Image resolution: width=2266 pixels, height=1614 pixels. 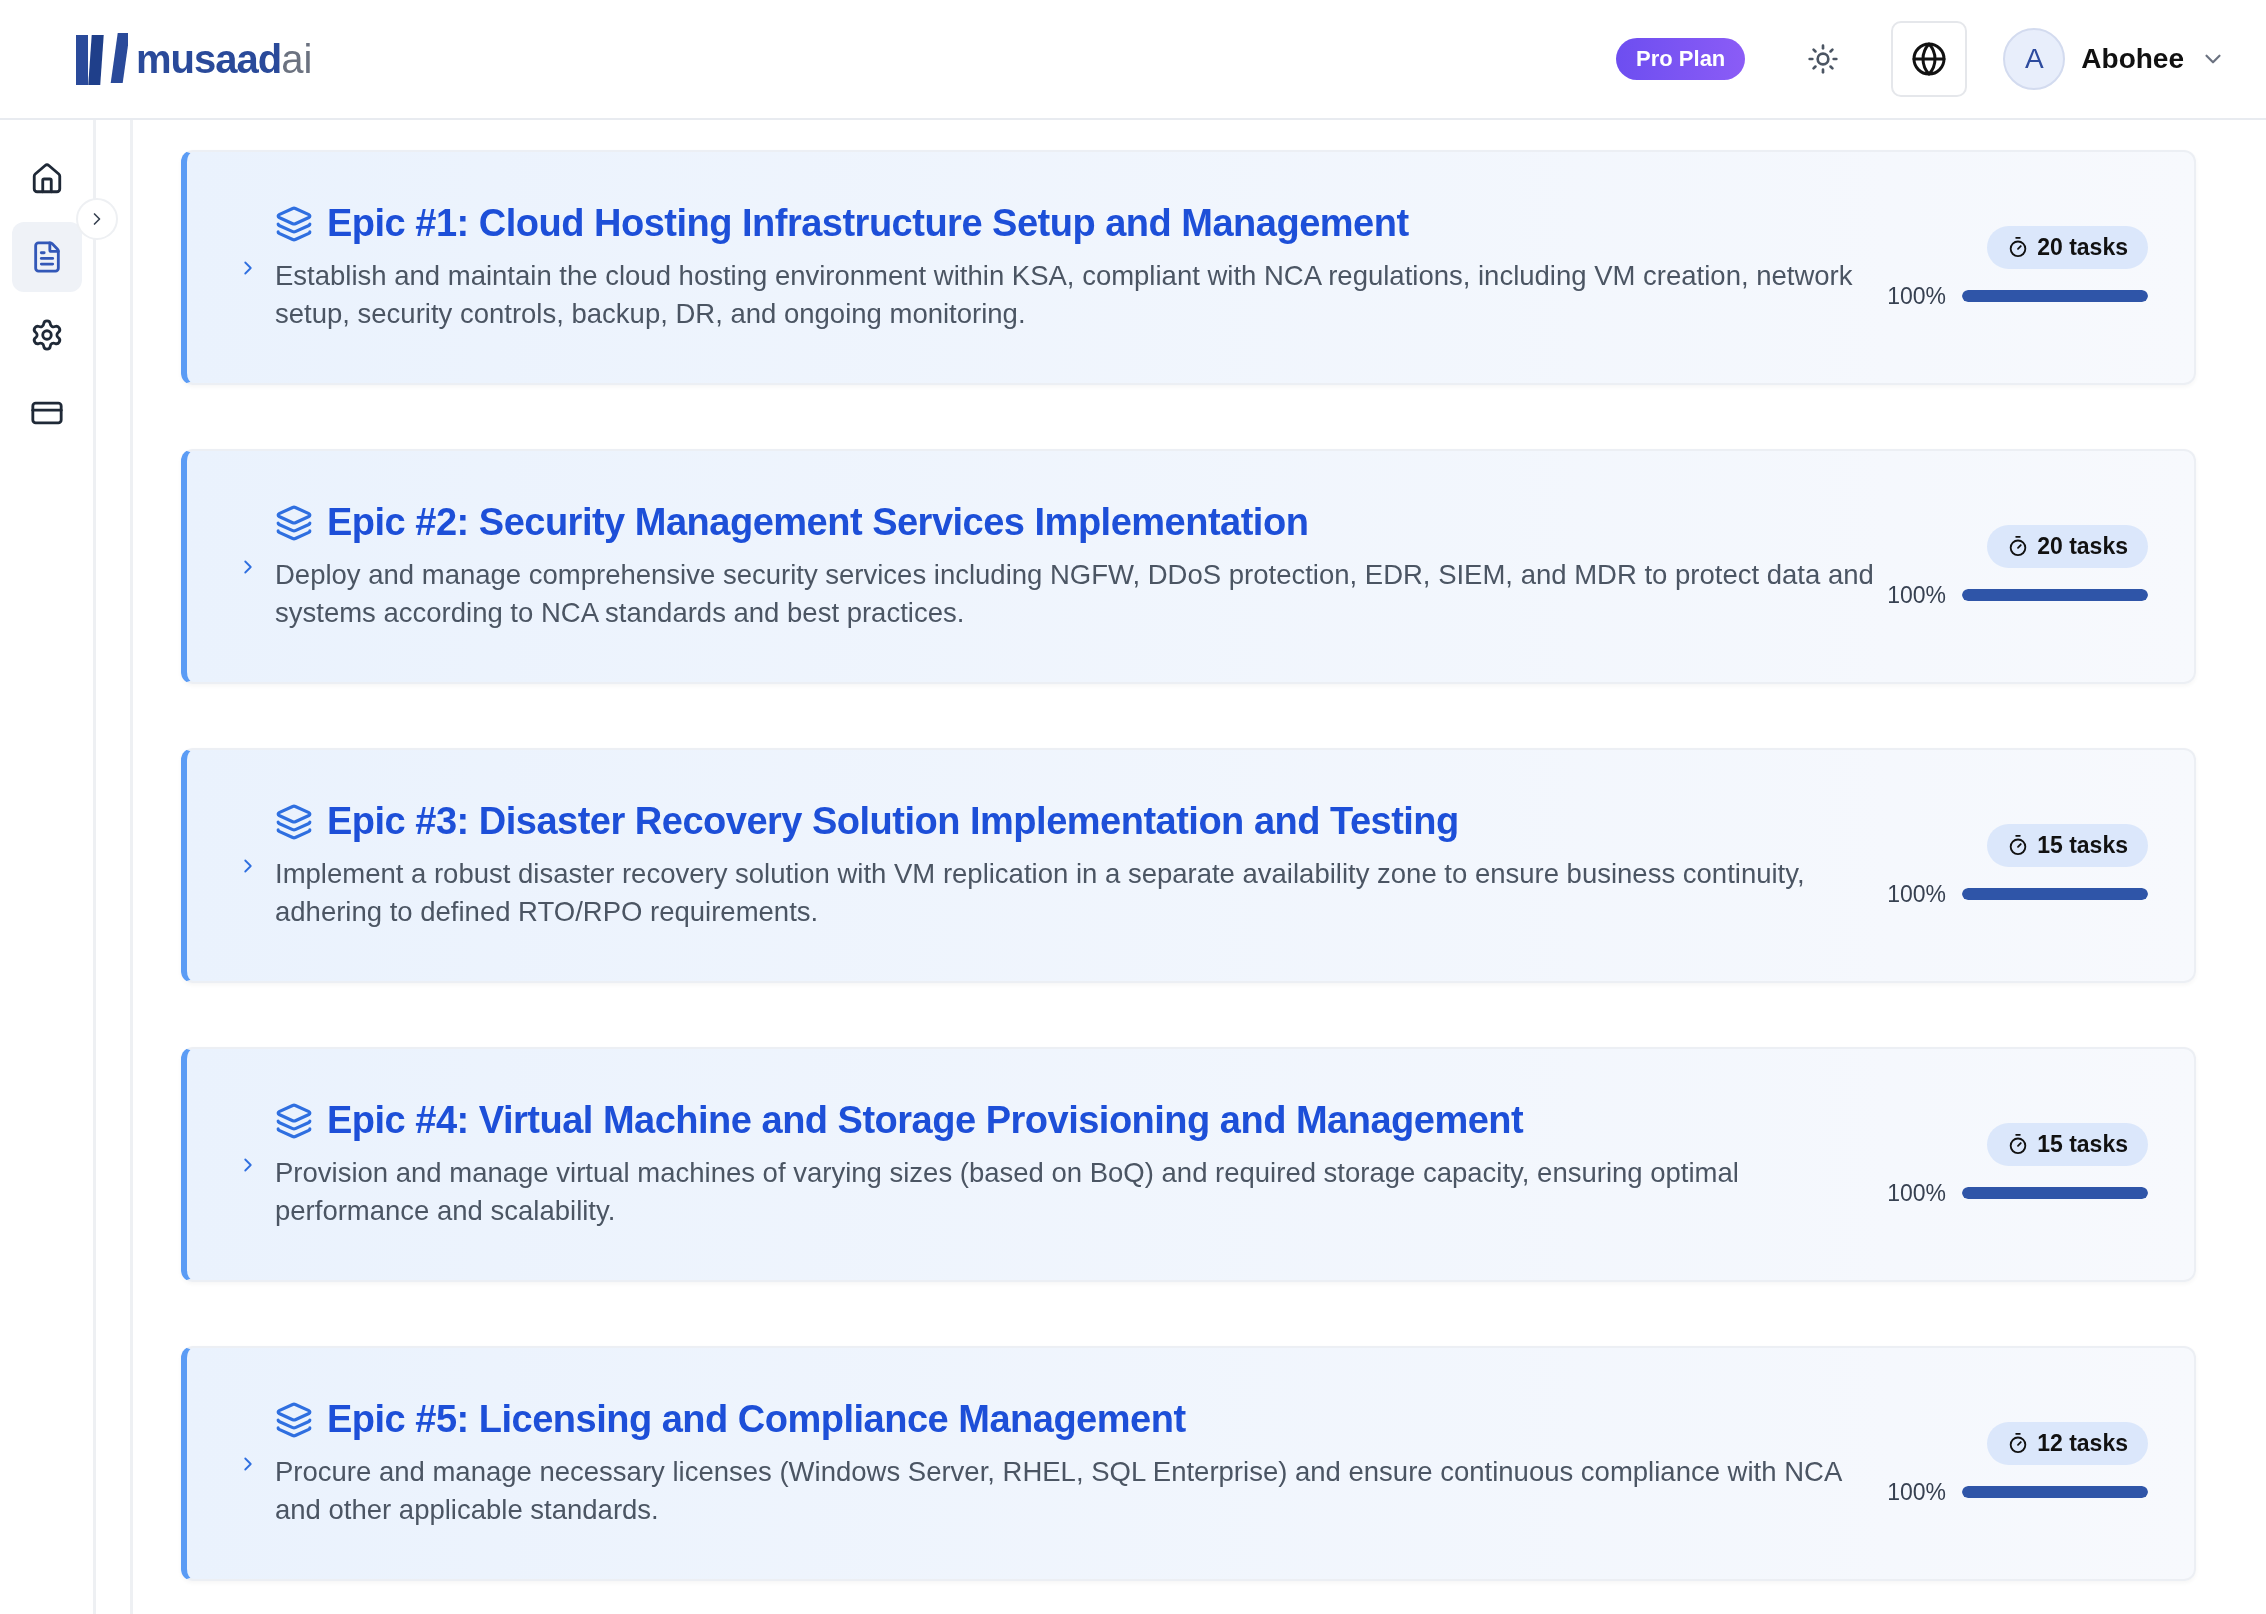 I want to click on logo-icon, so click(x=101, y=59).